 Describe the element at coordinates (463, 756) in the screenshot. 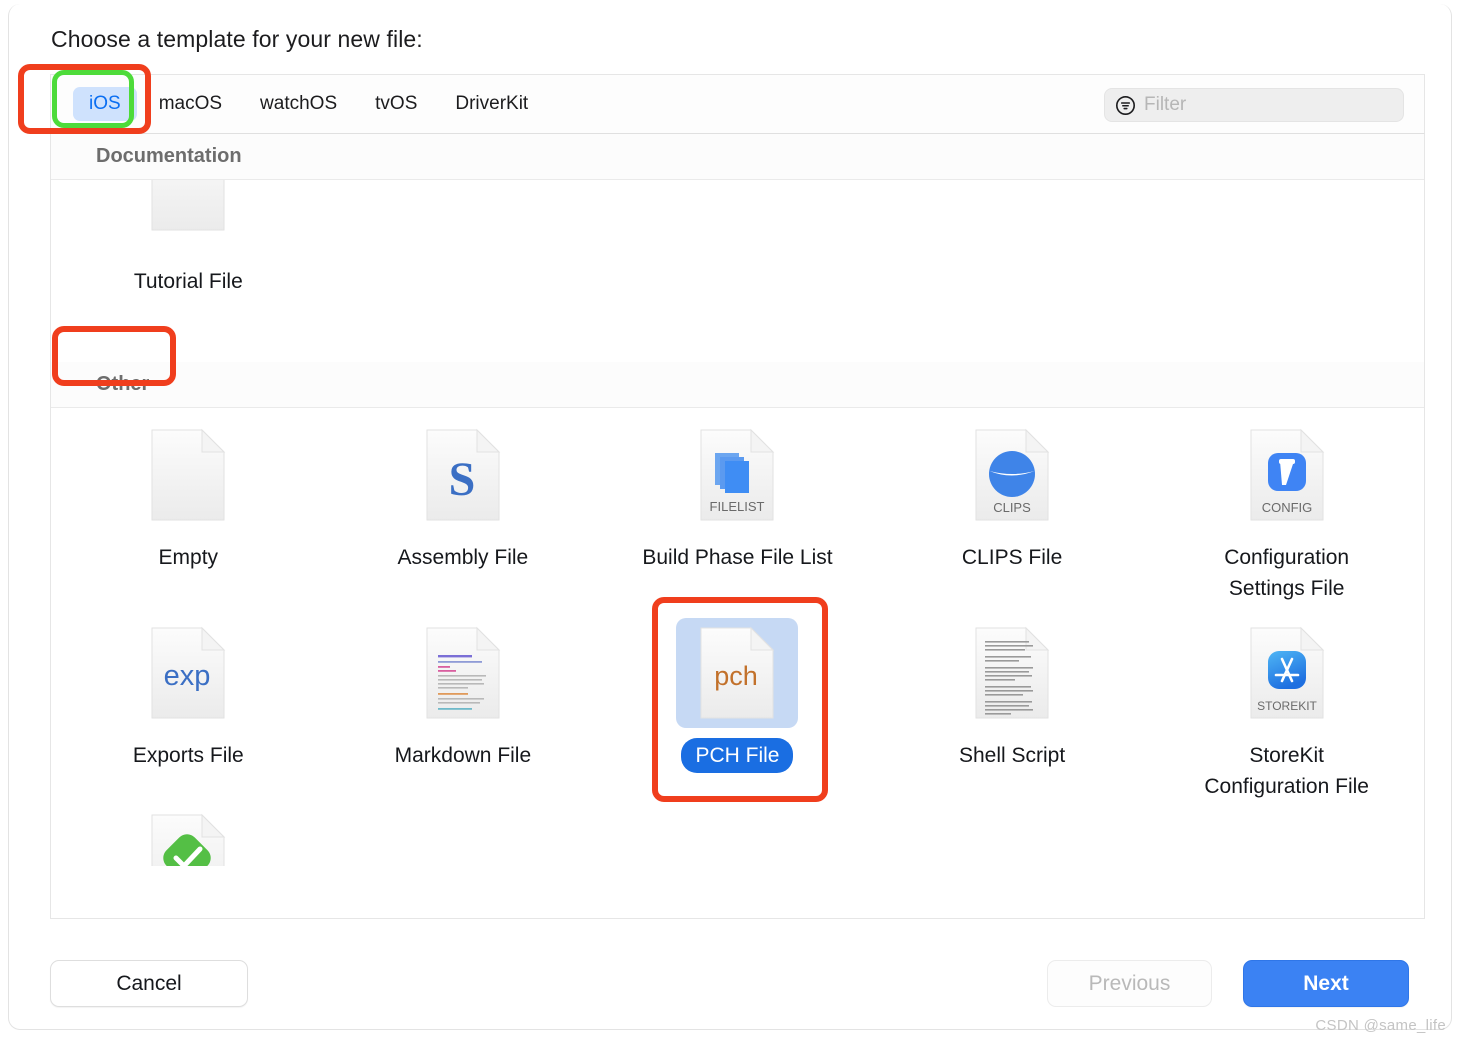

I see `template-item-label: Markdown File` at that location.